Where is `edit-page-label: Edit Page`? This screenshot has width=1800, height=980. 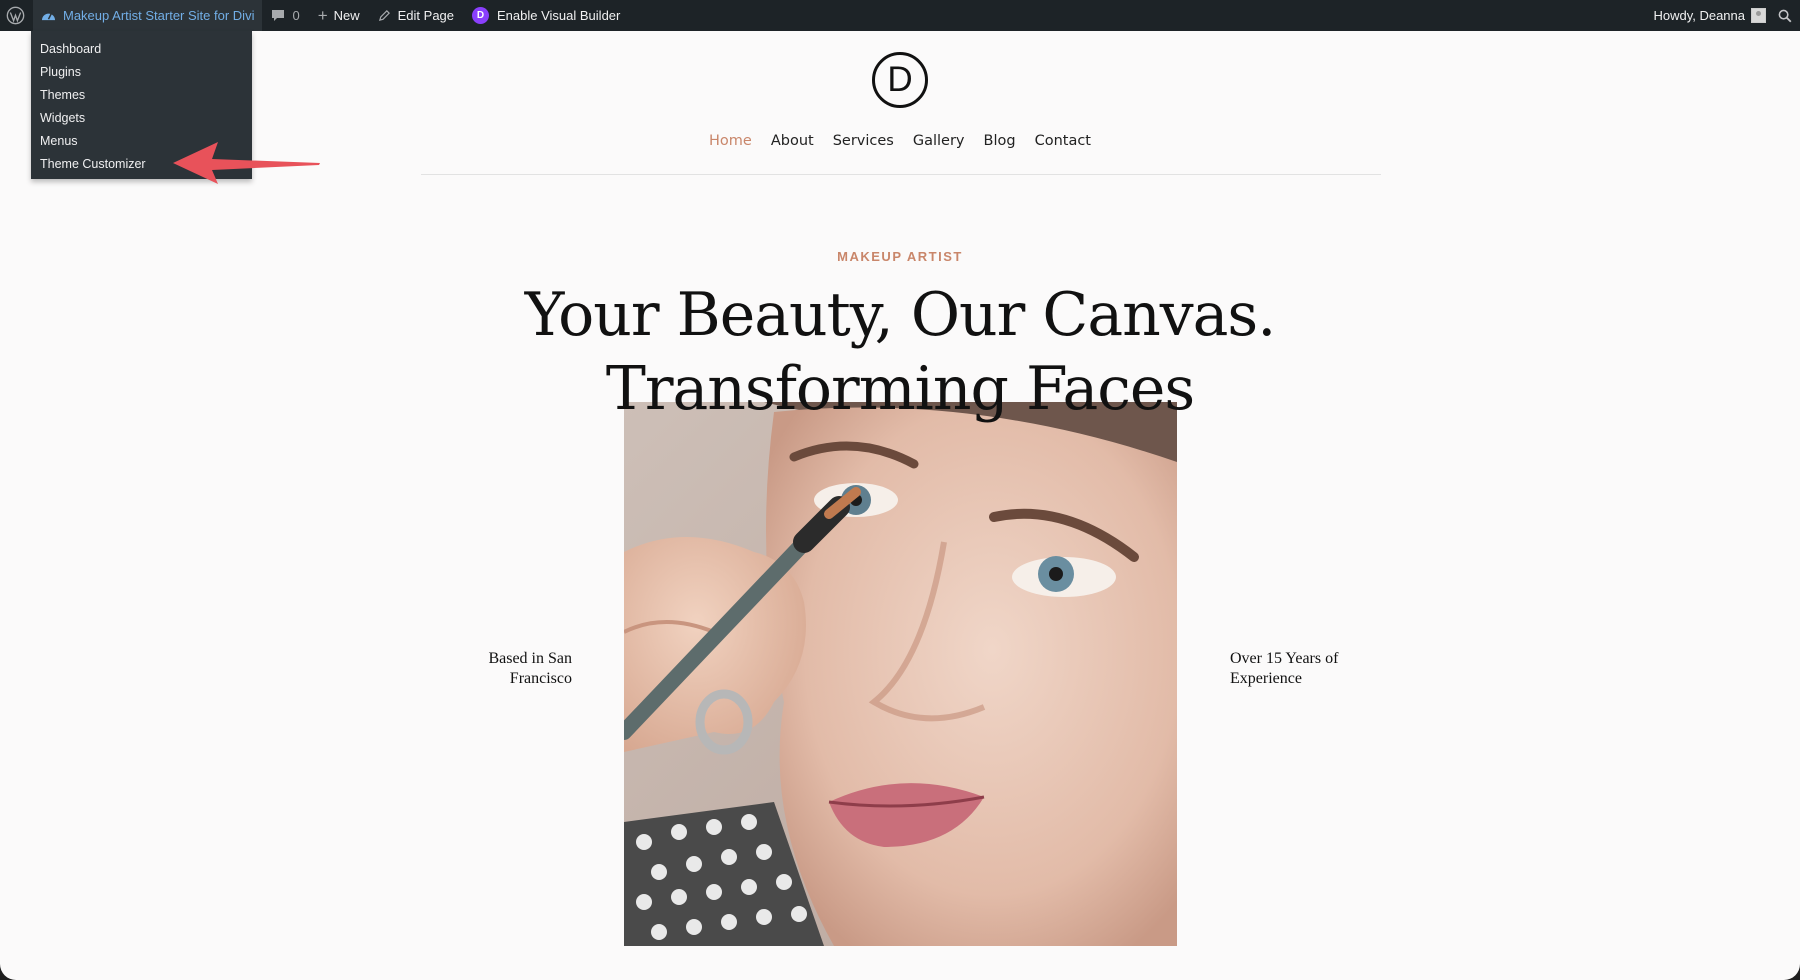 edit-page-label: Edit Page is located at coordinates (426, 15).